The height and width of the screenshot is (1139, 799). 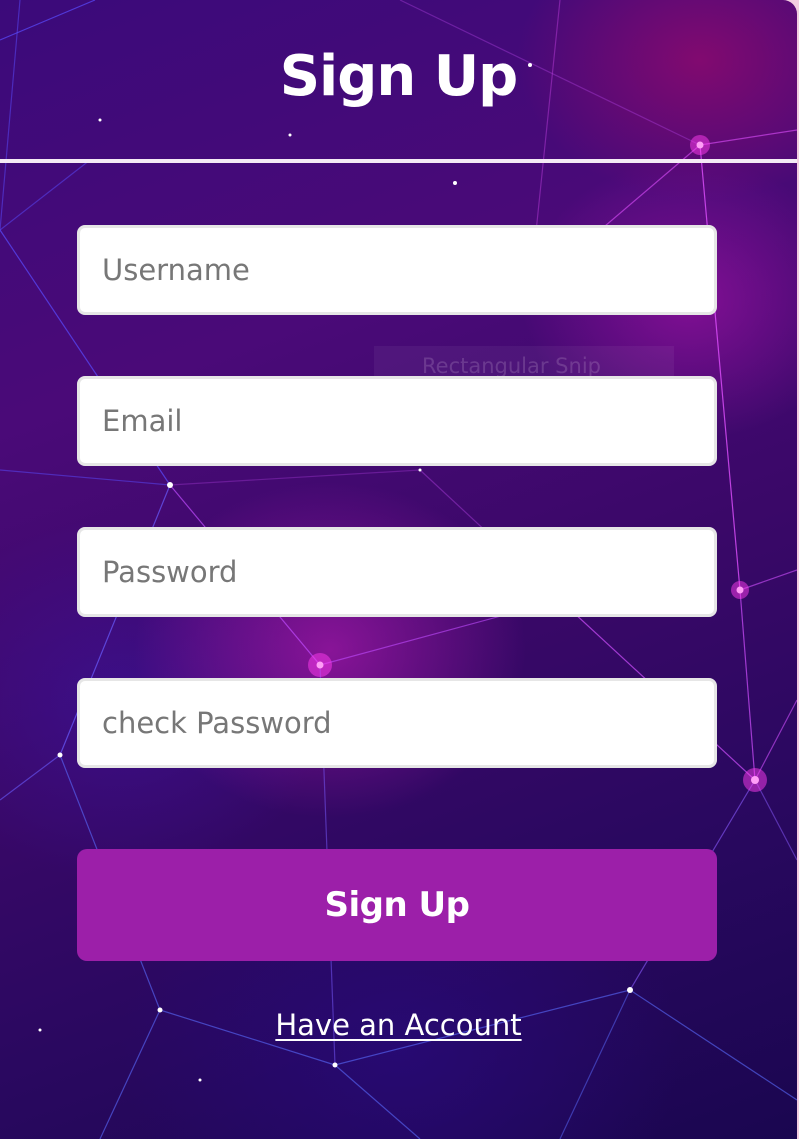 What do you see at coordinates (398, 1025) in the screenshot?
I see `have-account-link: Have an Account` at bounding box center [398, 1025].